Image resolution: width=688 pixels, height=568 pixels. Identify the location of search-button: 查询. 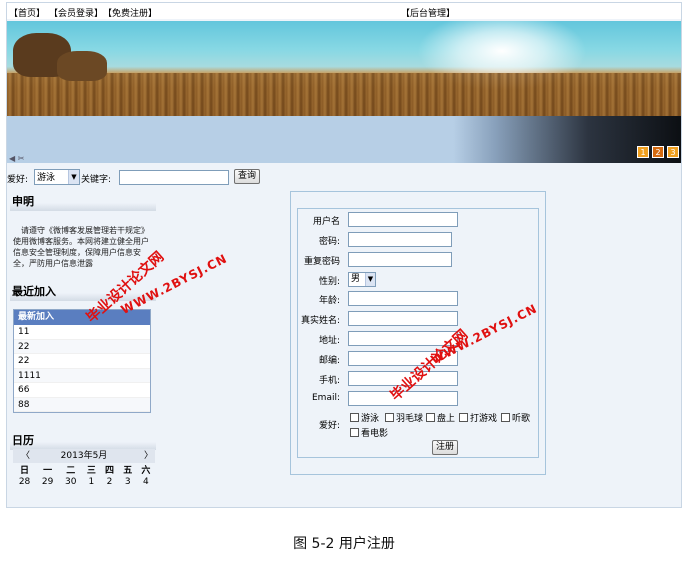
(247, 176).